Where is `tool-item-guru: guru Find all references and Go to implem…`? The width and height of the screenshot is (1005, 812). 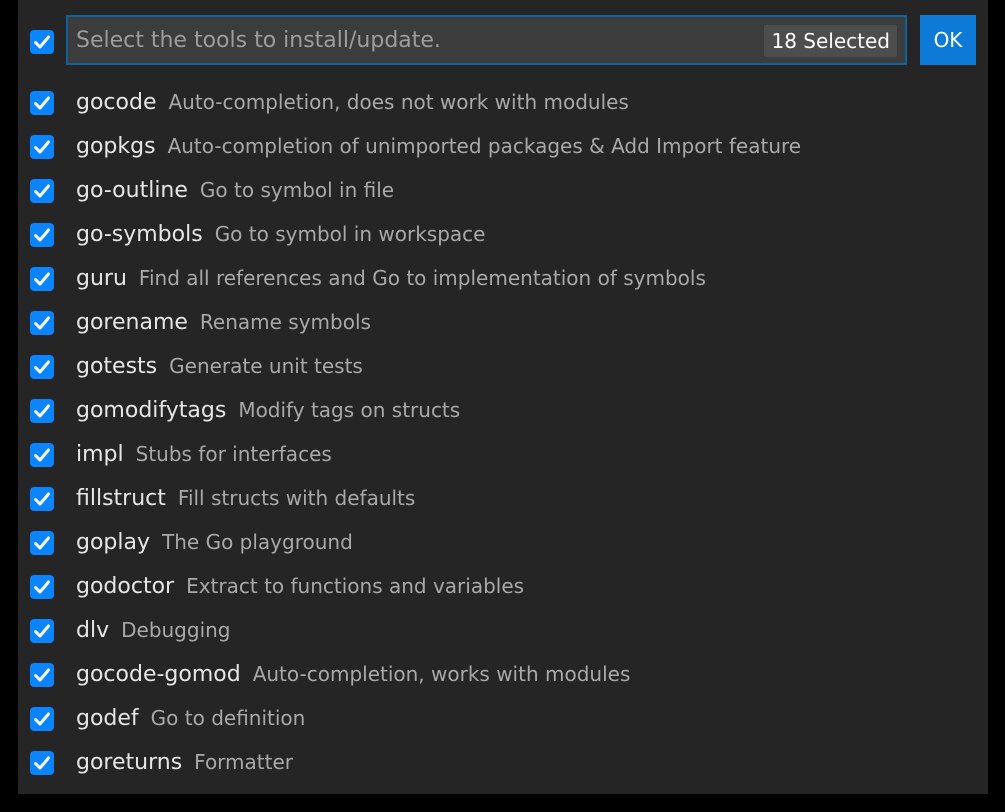
tool-item-guru: guru Find all references and Go to implem… is located at coordinates (503, 279).